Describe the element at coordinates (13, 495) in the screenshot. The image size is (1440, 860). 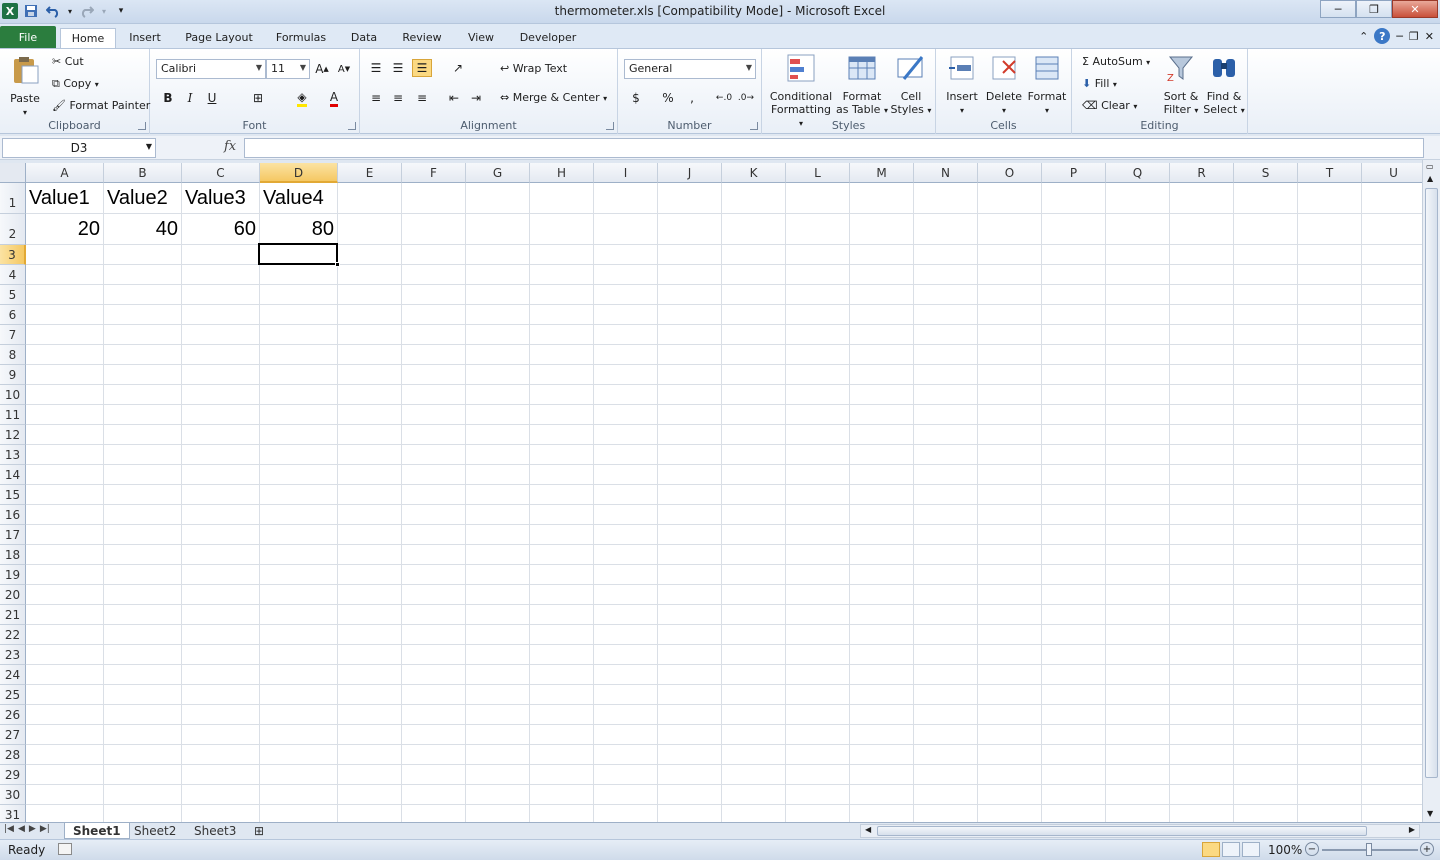
I see `row-header: 15` at that location.